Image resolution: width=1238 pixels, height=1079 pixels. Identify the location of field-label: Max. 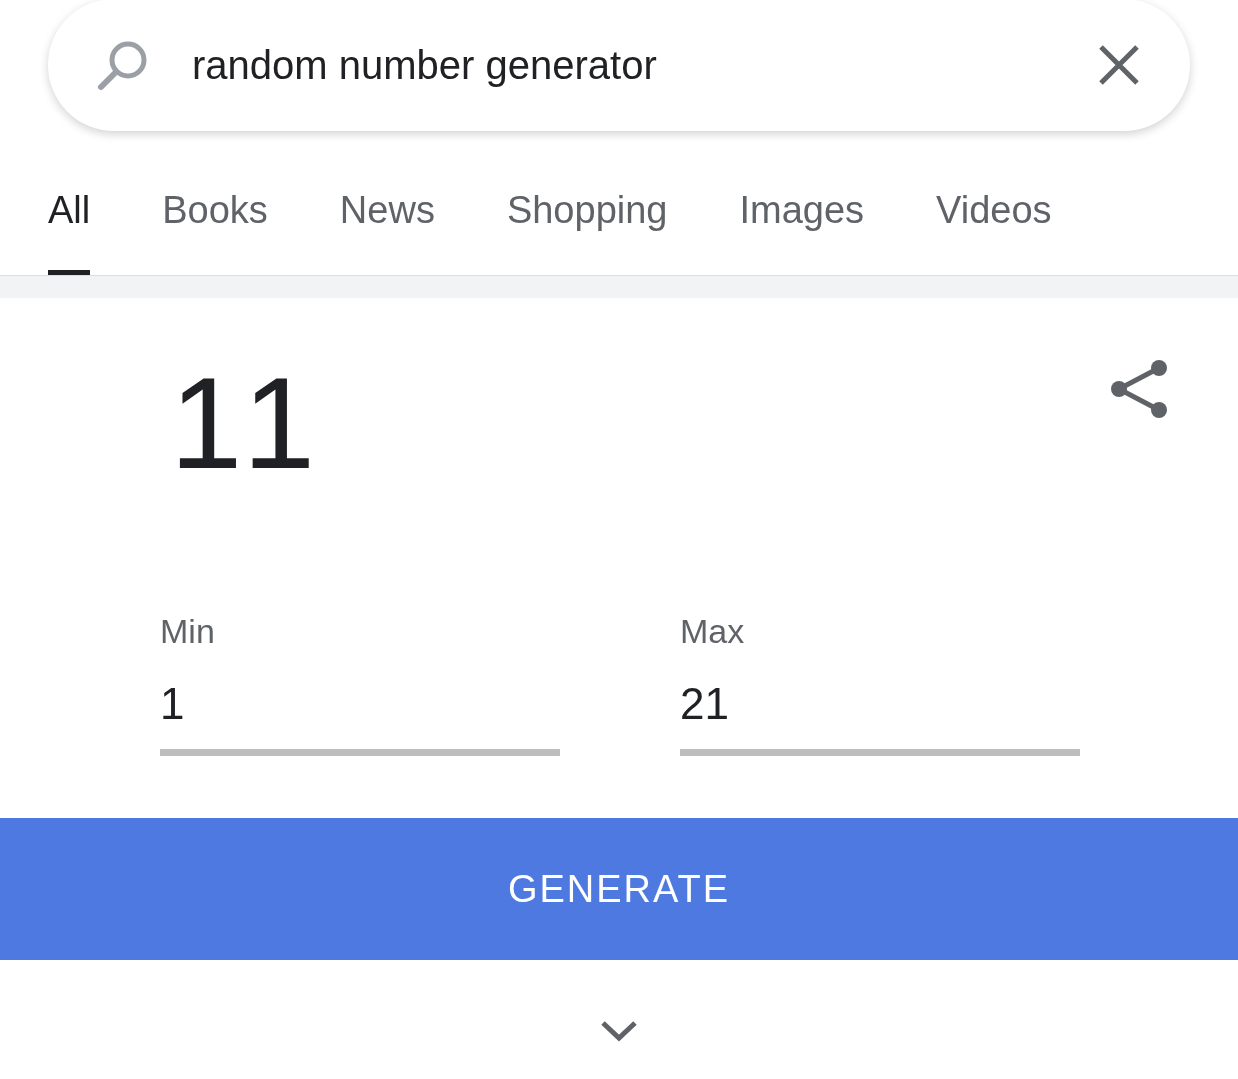
(713, 631).